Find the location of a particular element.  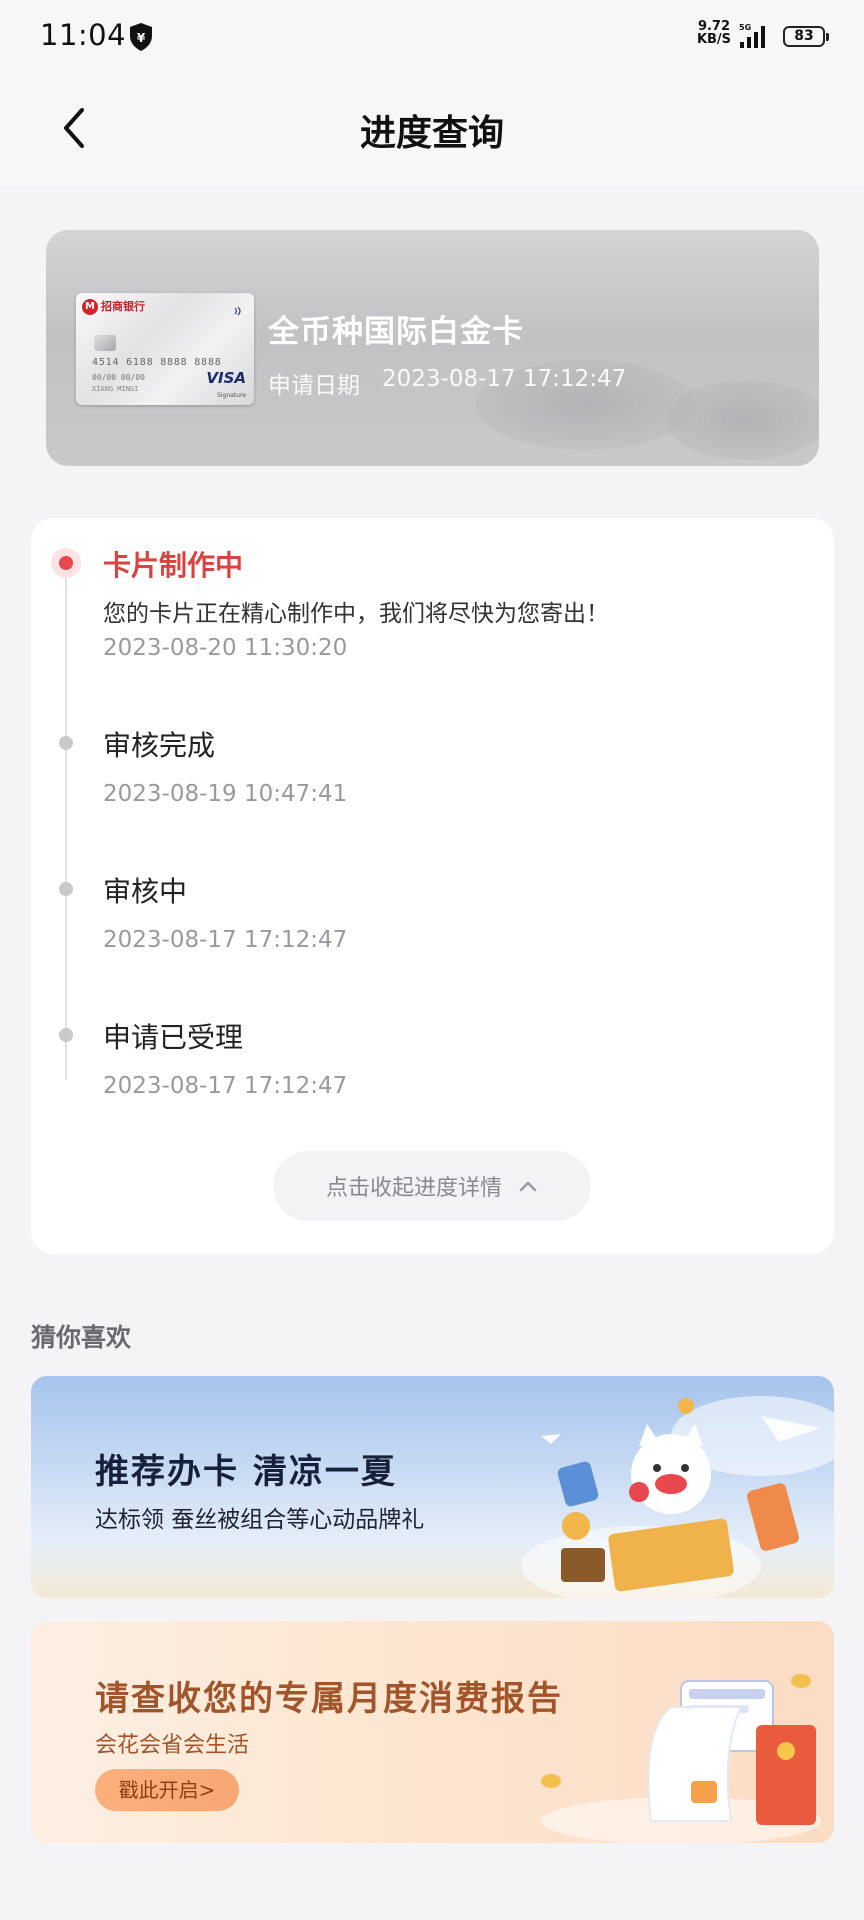

card-number: 4514 6188 8888 8888 is located at coordinates (157, 362).